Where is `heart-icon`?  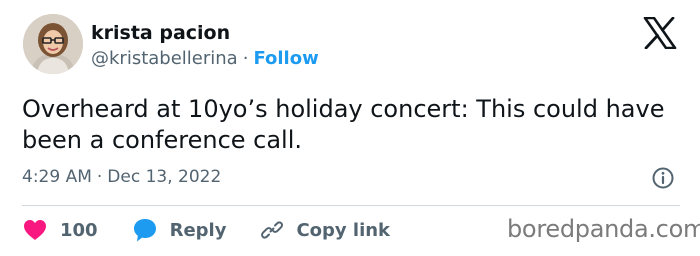 heart-icon is located at coordinates (35, 230).